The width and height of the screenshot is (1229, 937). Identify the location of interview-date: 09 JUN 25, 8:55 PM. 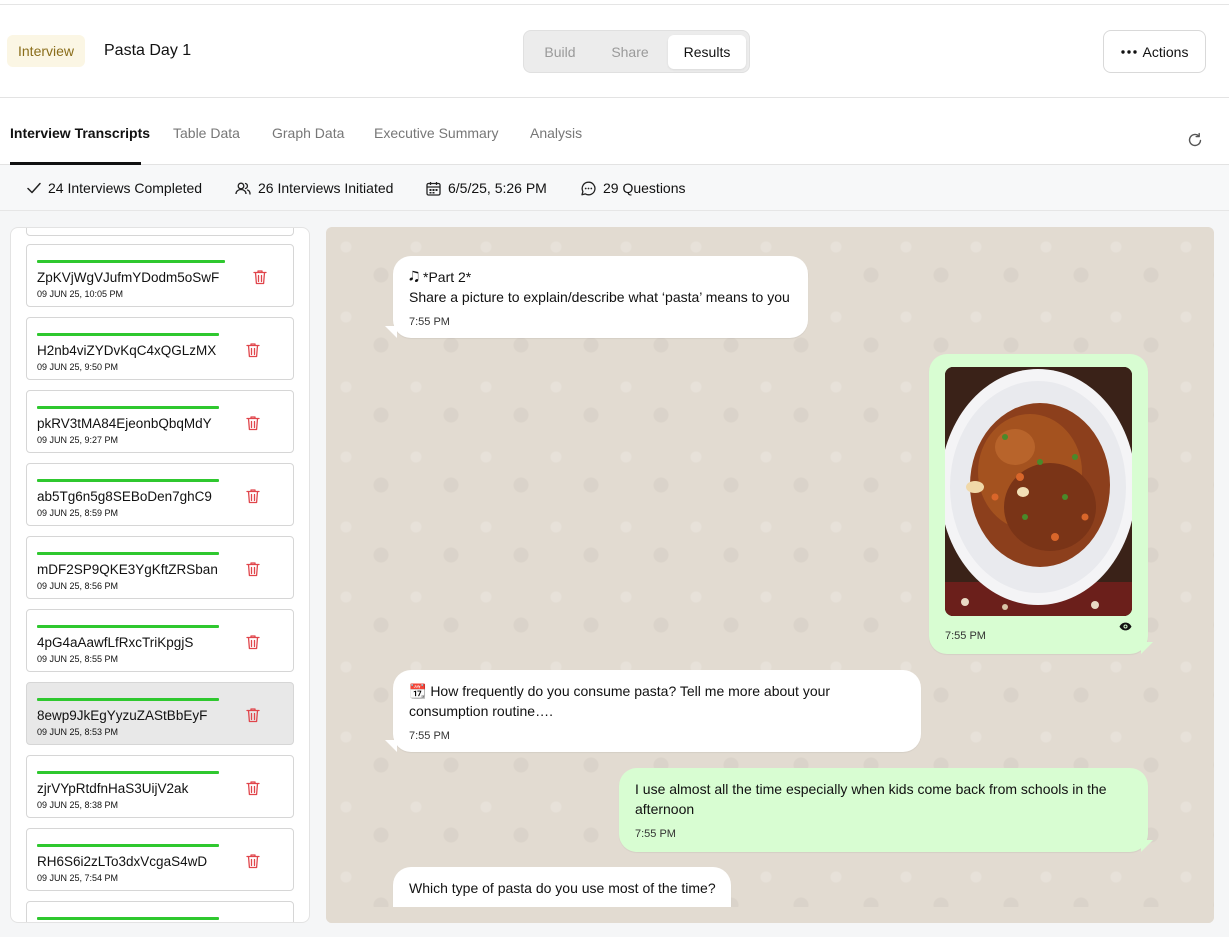
(78, 659).